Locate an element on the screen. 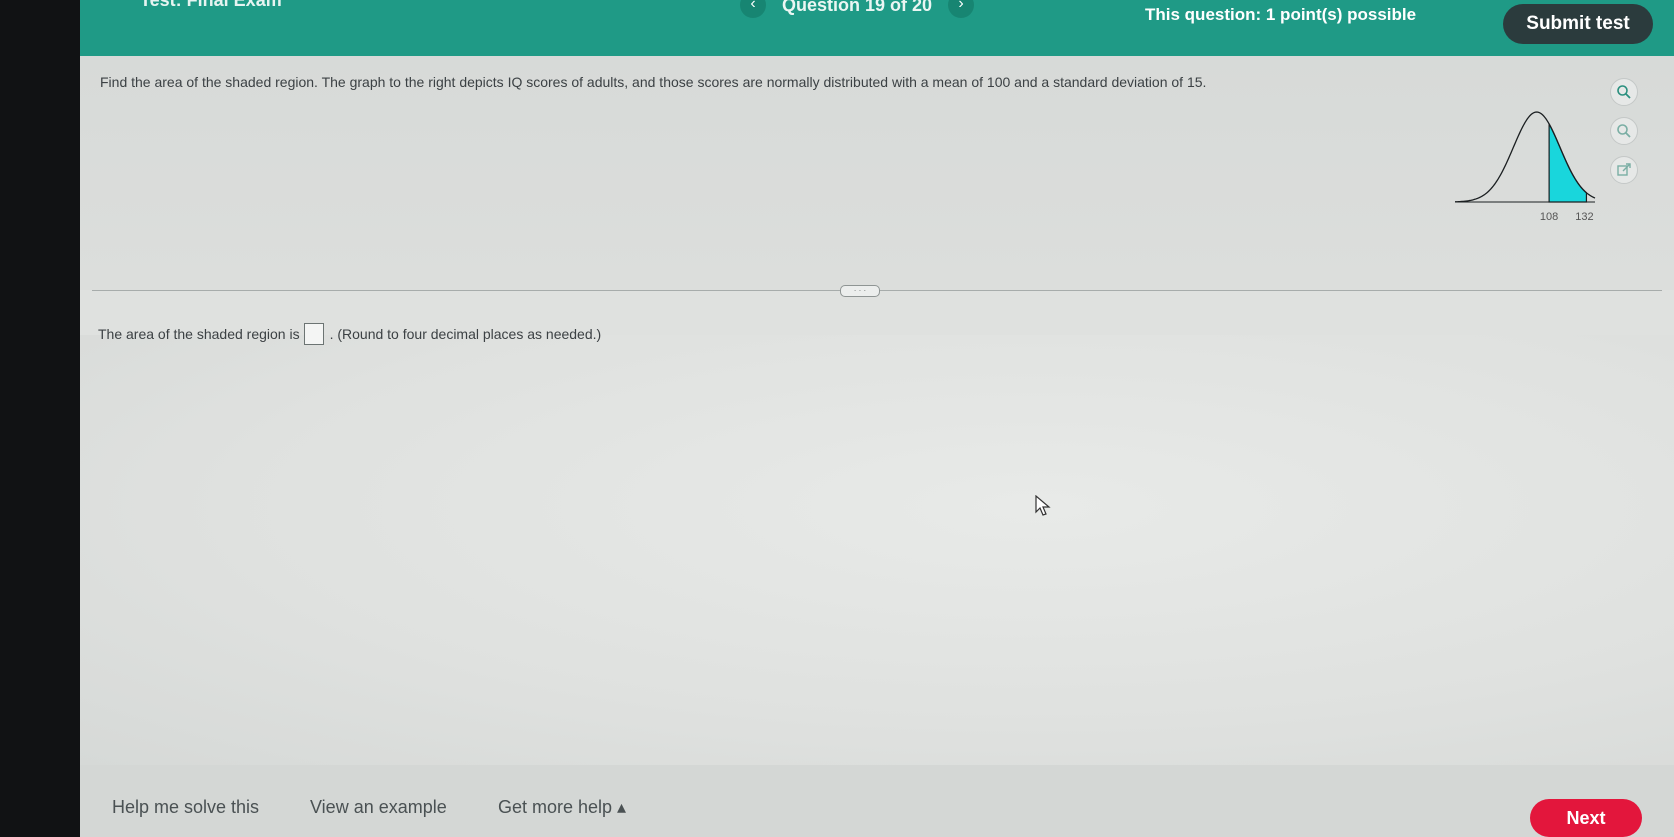  view-example-link: View an example is located at coordinates (378, 807).